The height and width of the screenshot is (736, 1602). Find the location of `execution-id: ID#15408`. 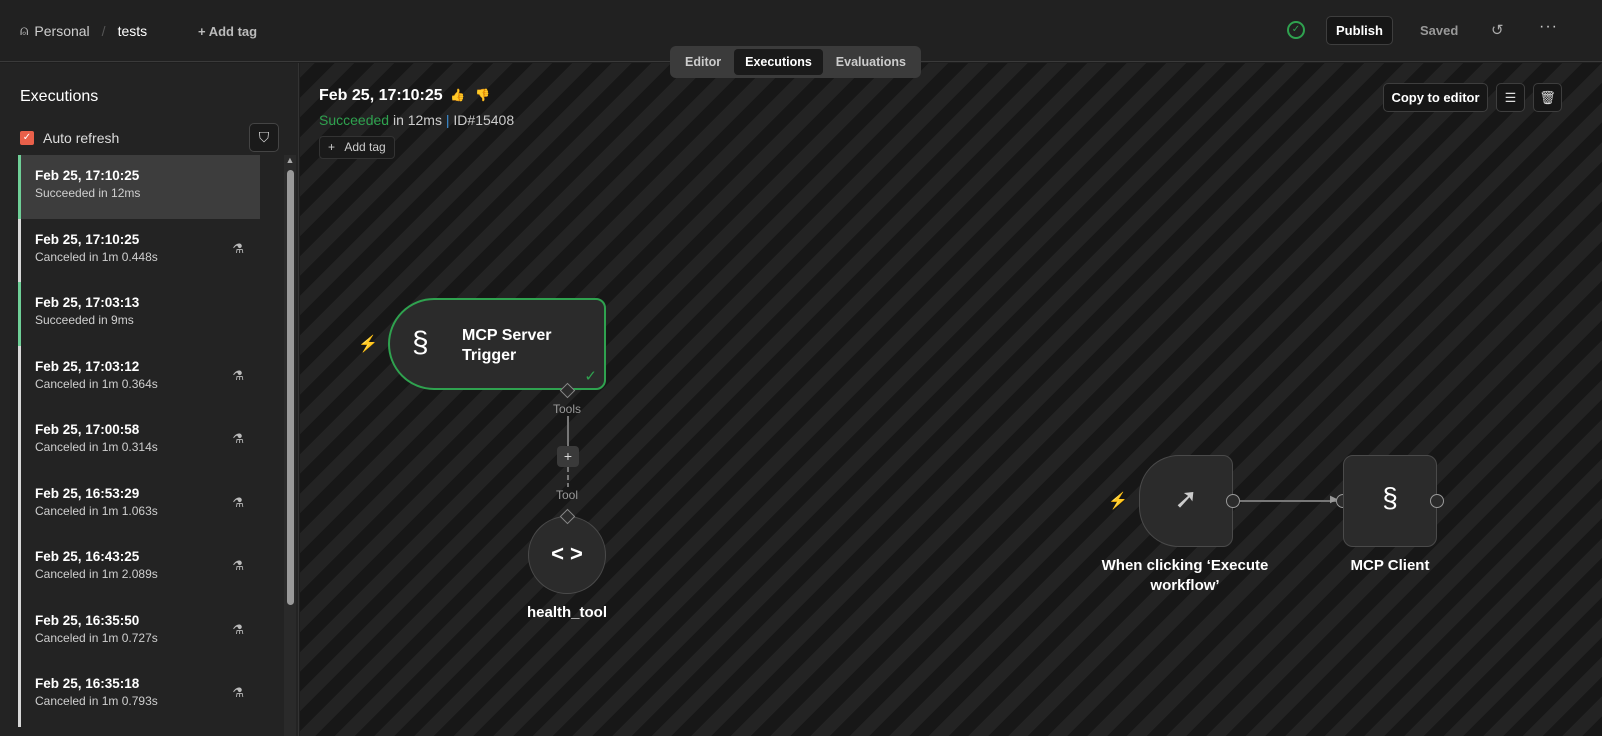

execution-id: ID#15408 is located at coordinates (484, 120).